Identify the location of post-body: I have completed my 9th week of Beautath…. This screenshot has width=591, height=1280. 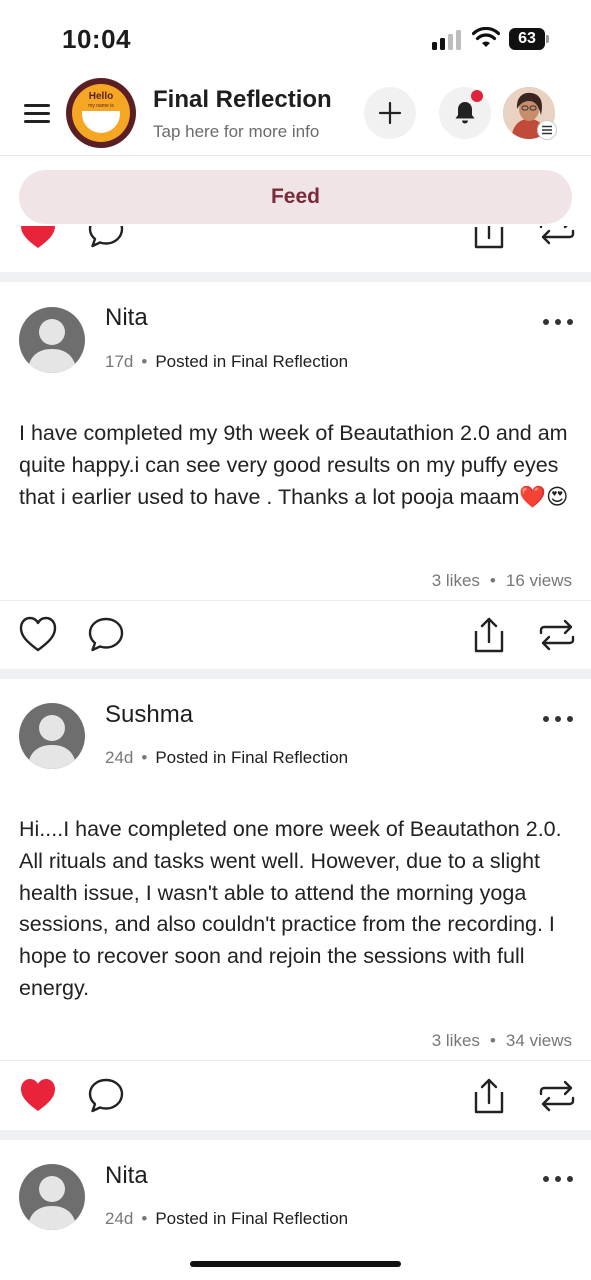
(294, 465).